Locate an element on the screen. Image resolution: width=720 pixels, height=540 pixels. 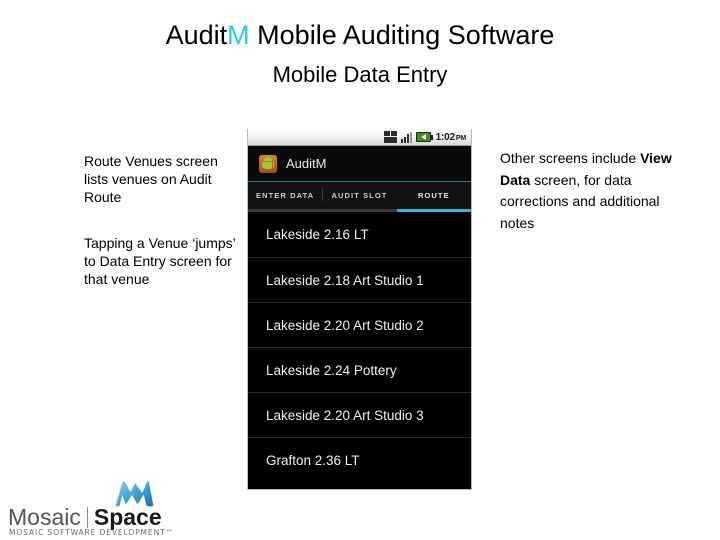
android-robot-glyph is located at coordinates (268, 163).